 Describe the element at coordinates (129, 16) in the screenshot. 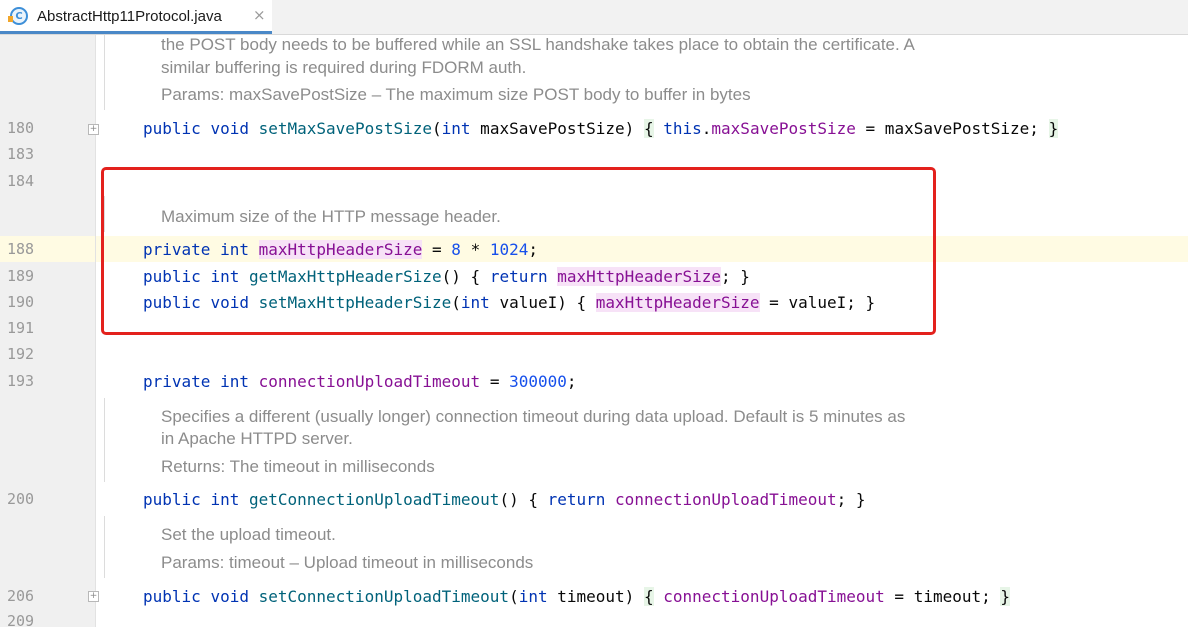

I see `tab-title: AbstractHttp11Protocol.java` at that location.